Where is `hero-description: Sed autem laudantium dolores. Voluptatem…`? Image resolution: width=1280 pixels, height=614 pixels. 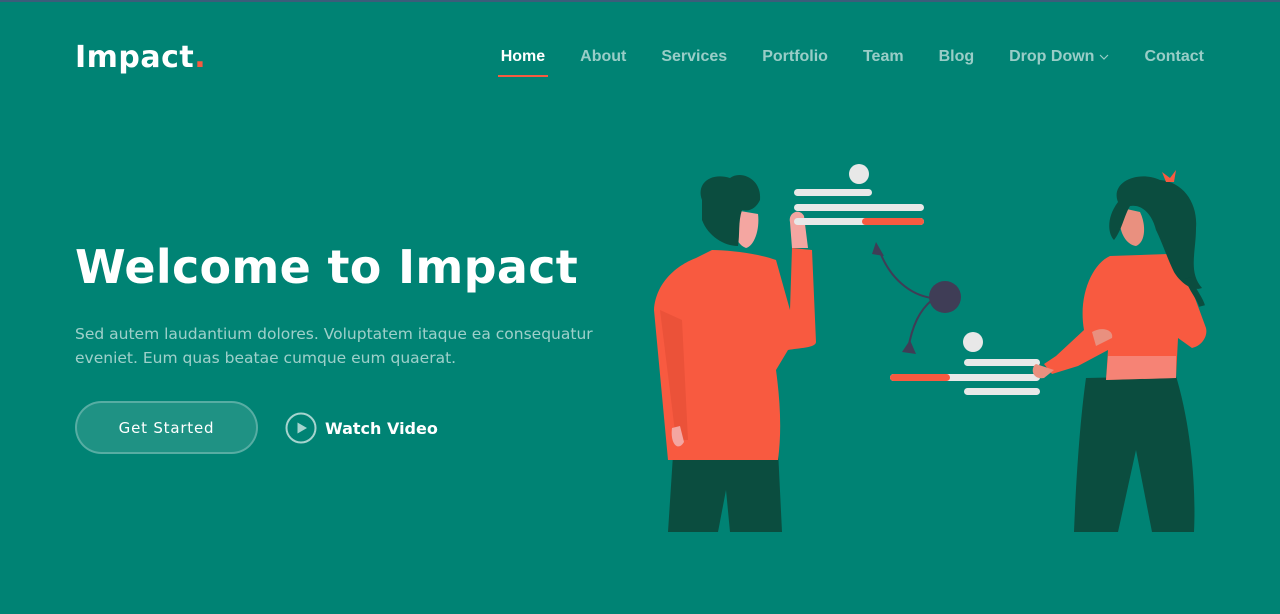 hero-description: Sed autem laudantium dolores. Voluptatem… is located at coordinates (334, 346).